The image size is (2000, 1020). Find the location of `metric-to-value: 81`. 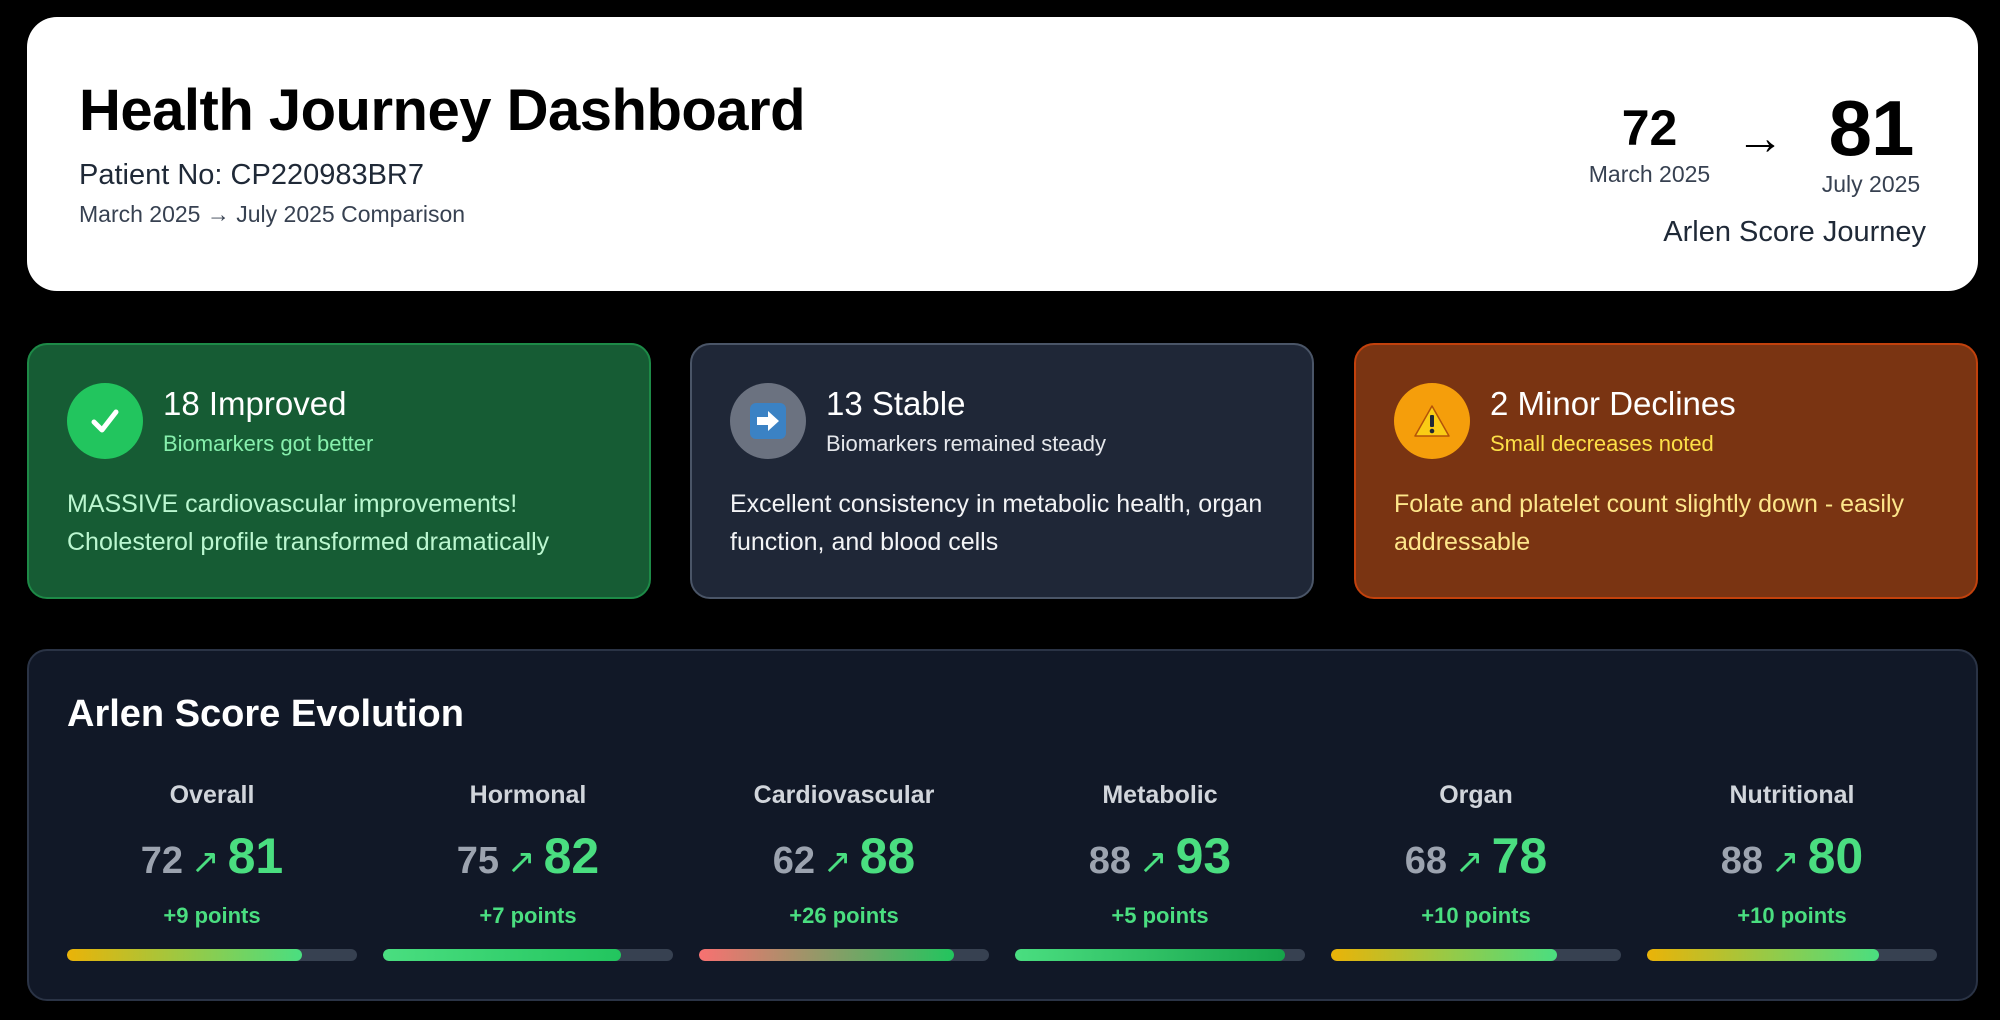

metric-to-value: 81 is located at coordinates (255, 856).